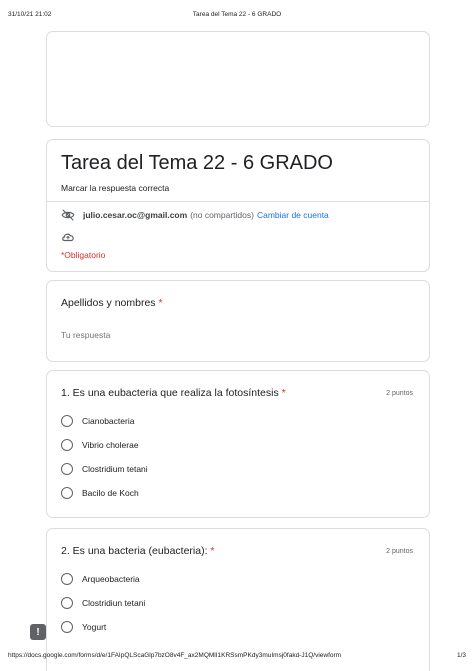 This screenshot has width=474, height=671. I want to click on print-page-number: 1/3, so click(461, 655).